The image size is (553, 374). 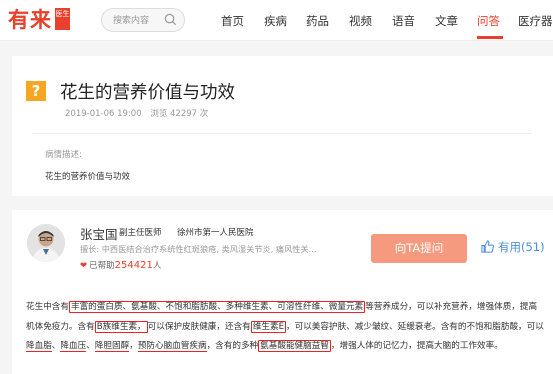 What do you see at coordinates (140, 233) in the screenshot?
I see `doctor-title: 副主任医师` at bounding box center [140, 233].